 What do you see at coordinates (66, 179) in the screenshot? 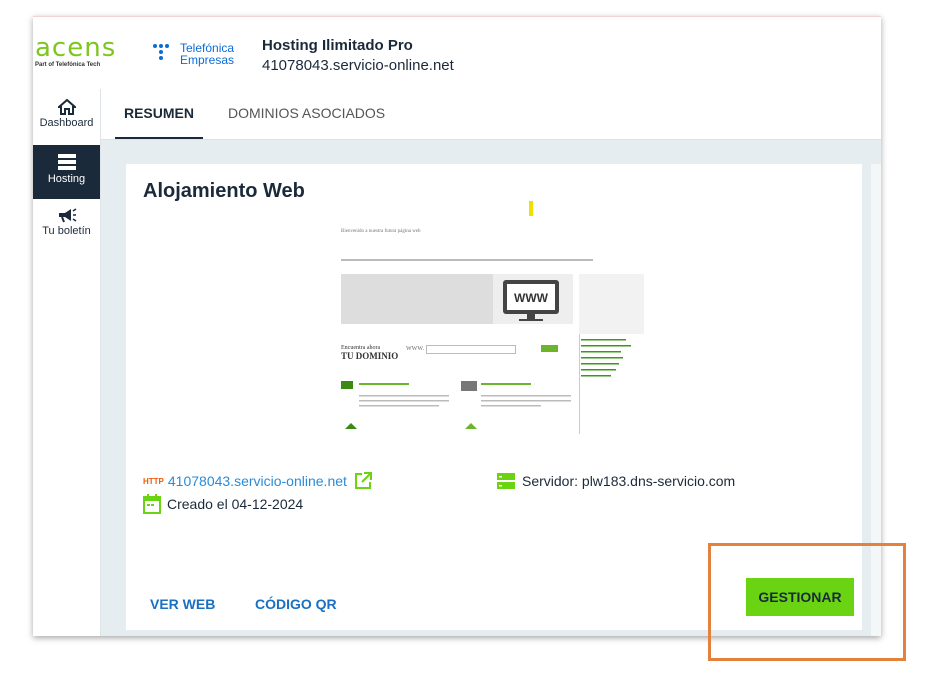
I see `sidebar-item-label: Hosting` at bounding box center [66, 179].